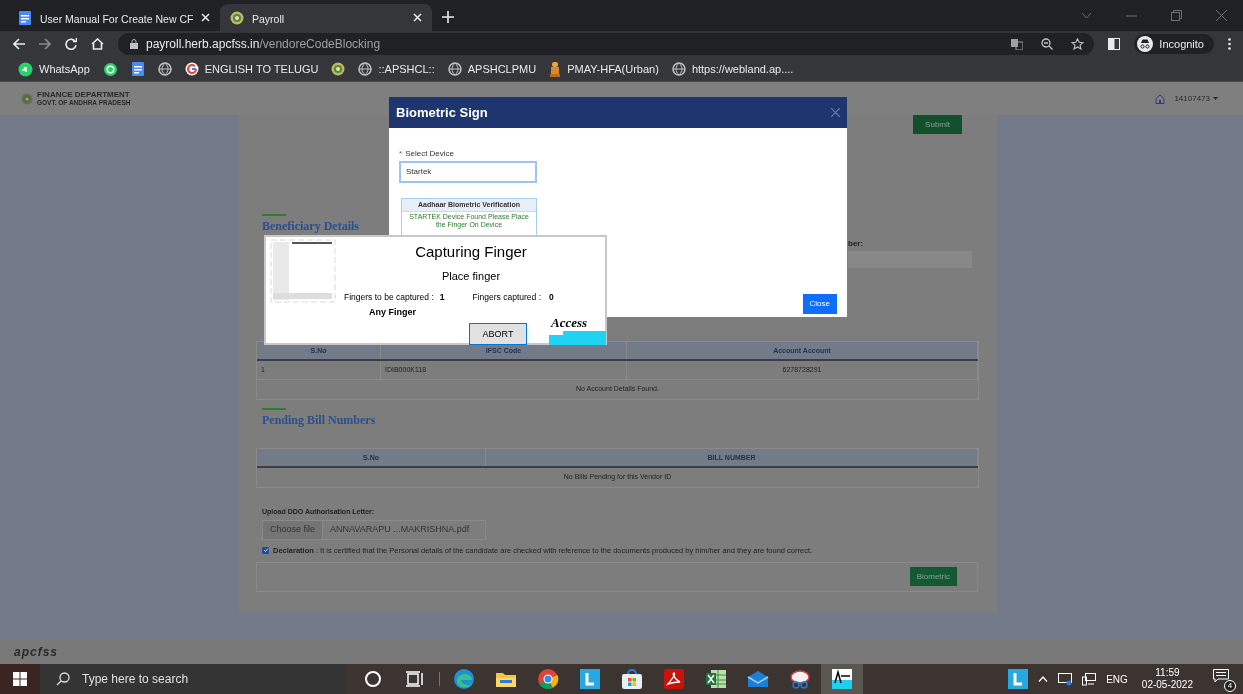  I want to click on bookmark-item: ::APSHCL::, so click(396, 69).